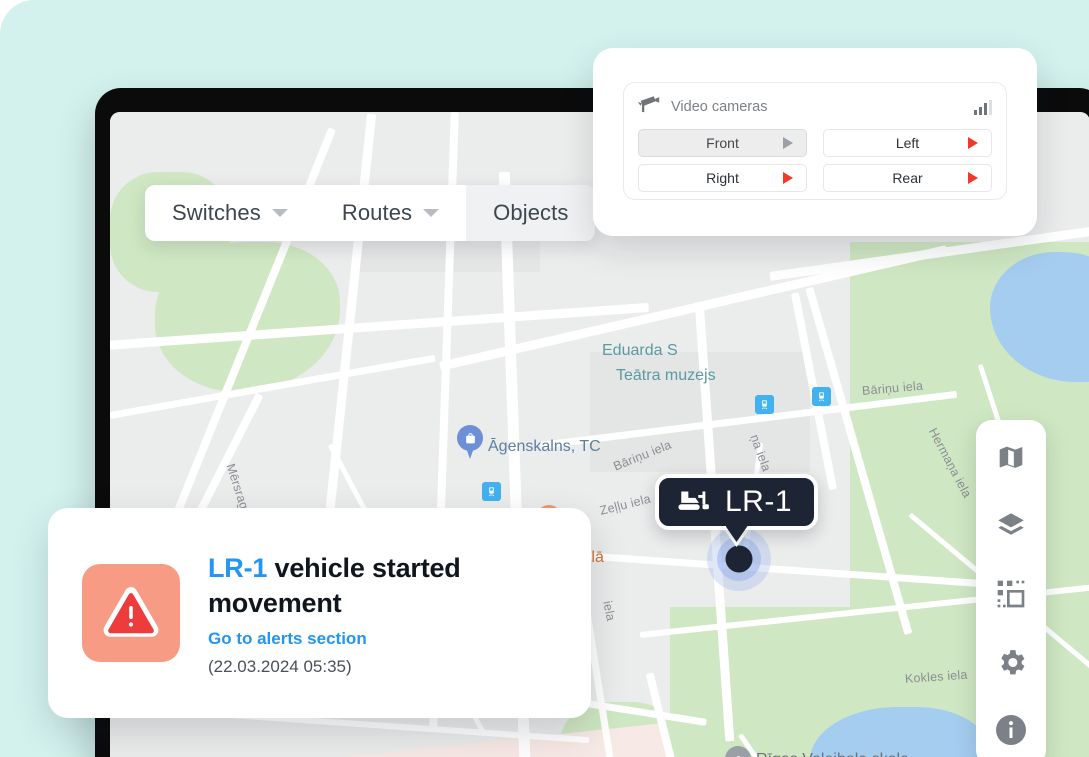  Describe the element at coordinates (649, 107) in the screenshot. I see `cctv-camera-icon` at that location.